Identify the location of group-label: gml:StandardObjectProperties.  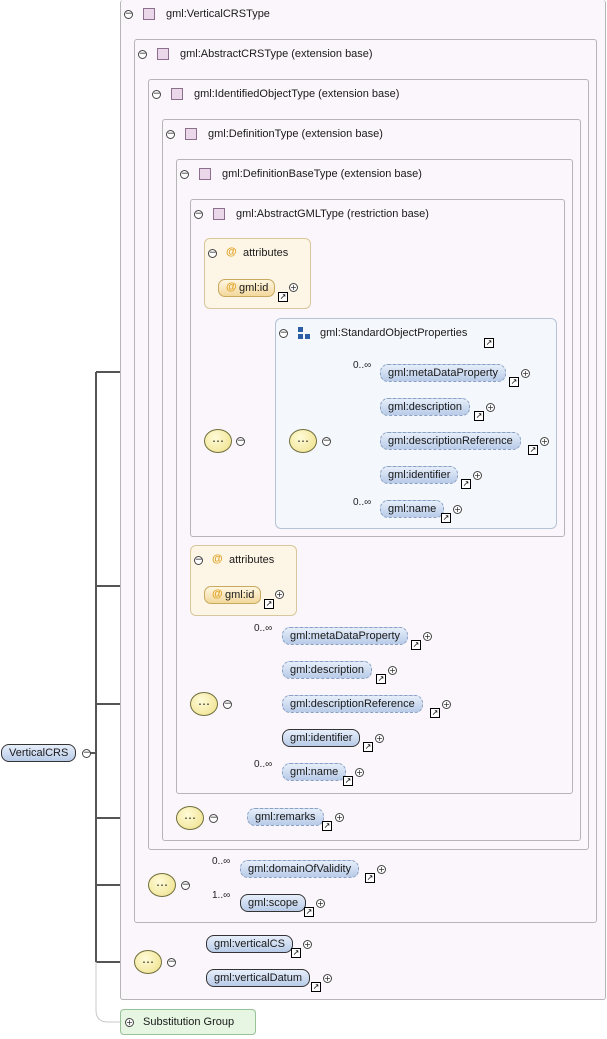
(394, 333).